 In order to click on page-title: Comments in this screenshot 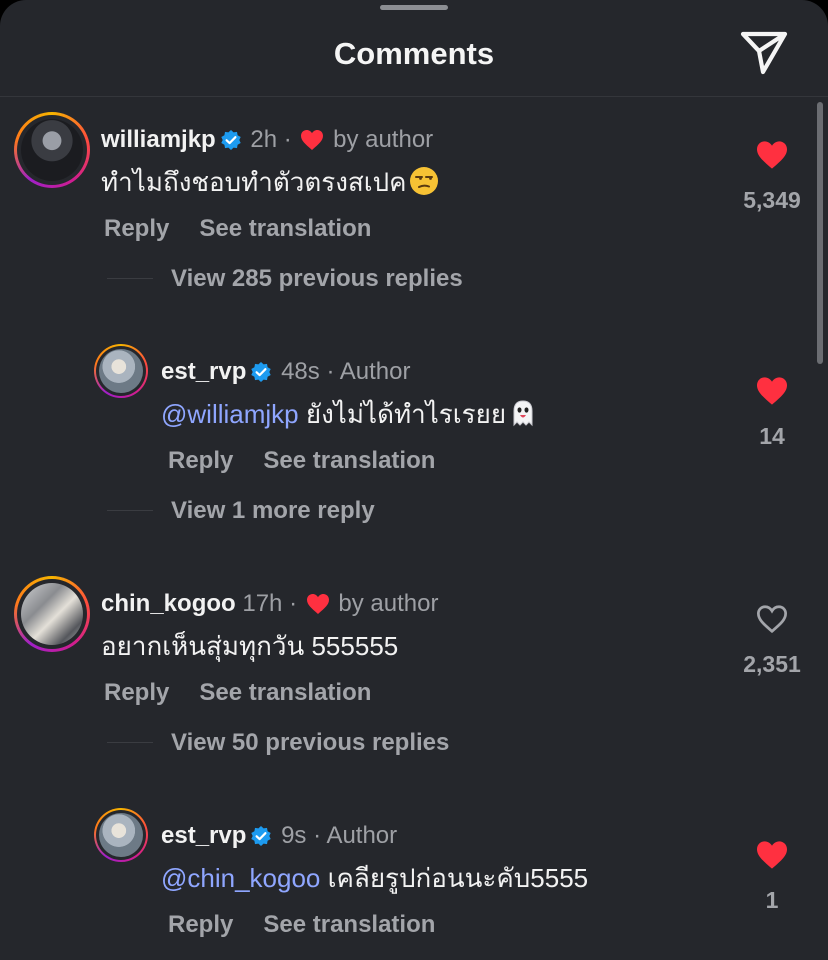, I will do `click(414, 53)`.